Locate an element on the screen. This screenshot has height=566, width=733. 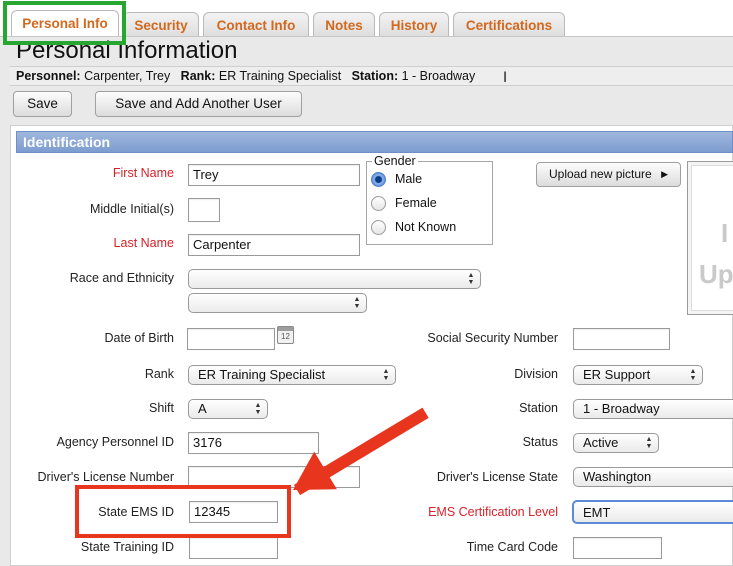
tab-history: History is located at coordinates (414, 25).